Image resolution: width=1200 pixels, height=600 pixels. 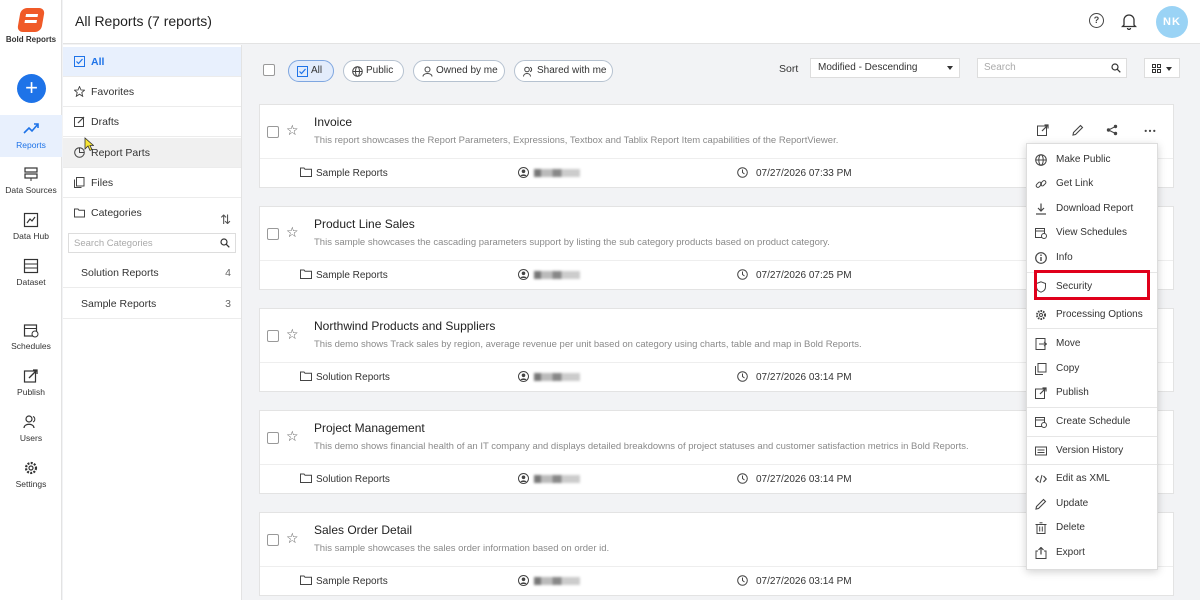 What do you see at coordinates (333, 122) in the screenshot?
I see `report-name: Invoice` at bounding box center [333, 122].